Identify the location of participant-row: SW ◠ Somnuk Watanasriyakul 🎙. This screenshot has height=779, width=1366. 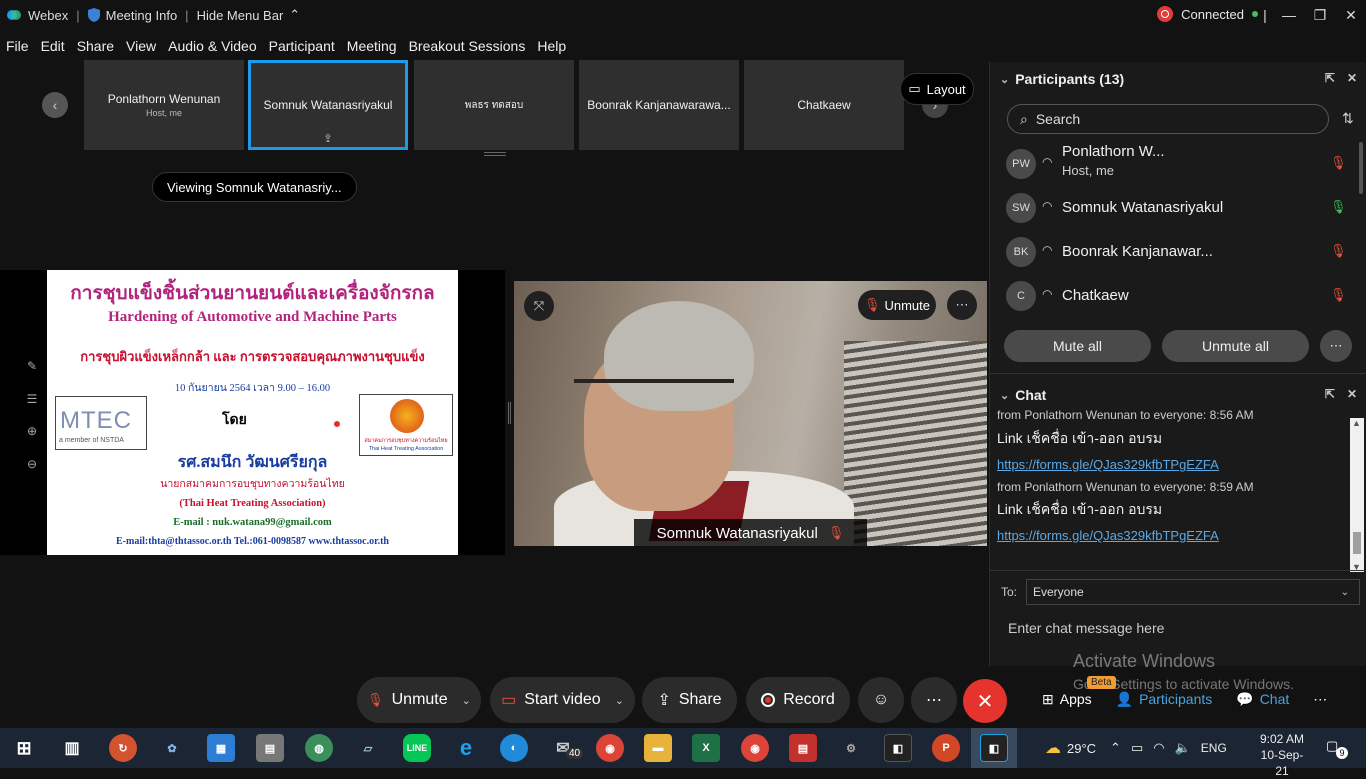
(1178, 207).